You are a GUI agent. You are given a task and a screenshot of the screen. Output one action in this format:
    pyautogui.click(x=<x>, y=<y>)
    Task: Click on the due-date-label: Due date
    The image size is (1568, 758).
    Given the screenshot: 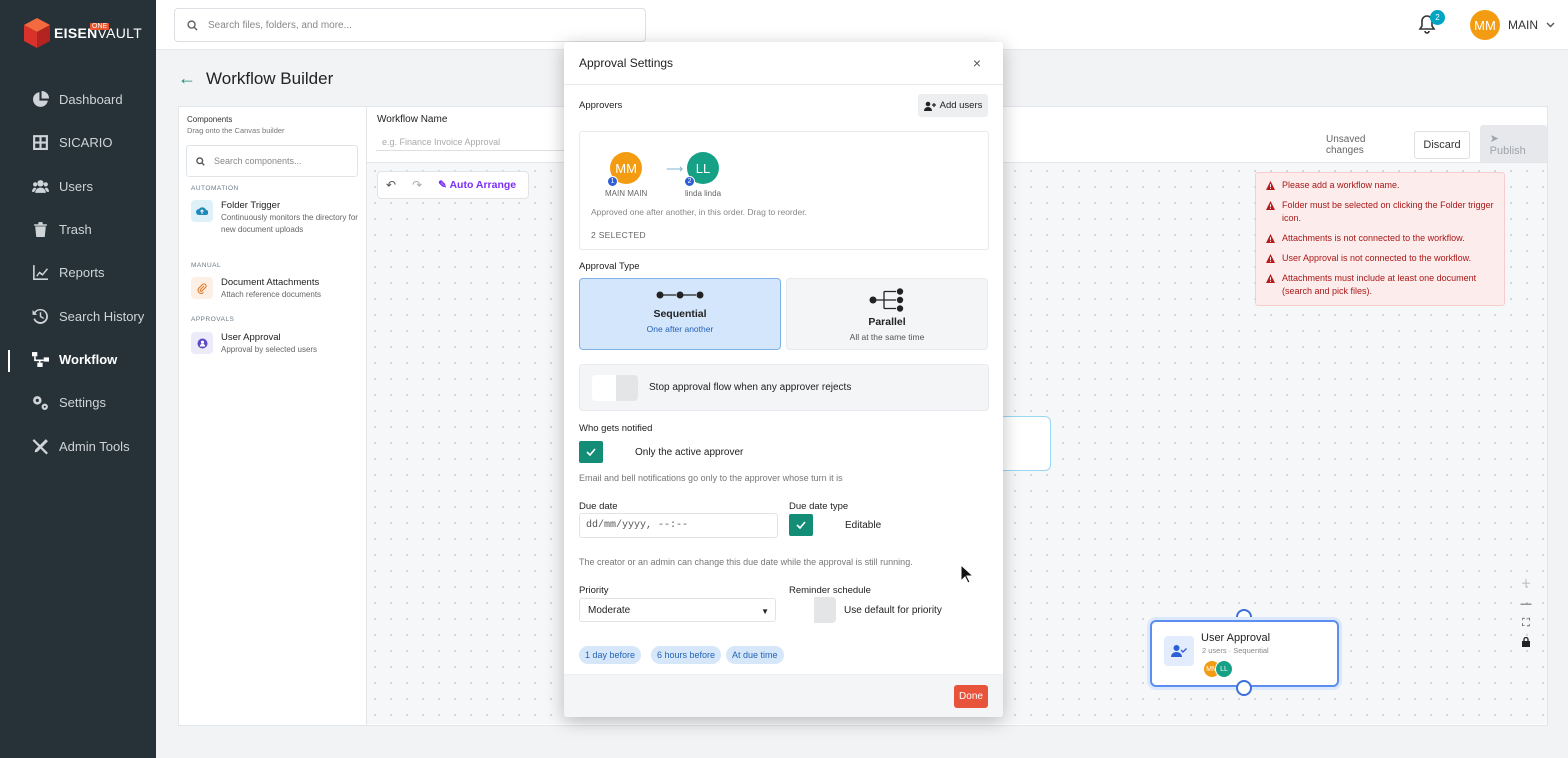 What is the action you would take?
    pyautogui.click(x=598, y=506)
    